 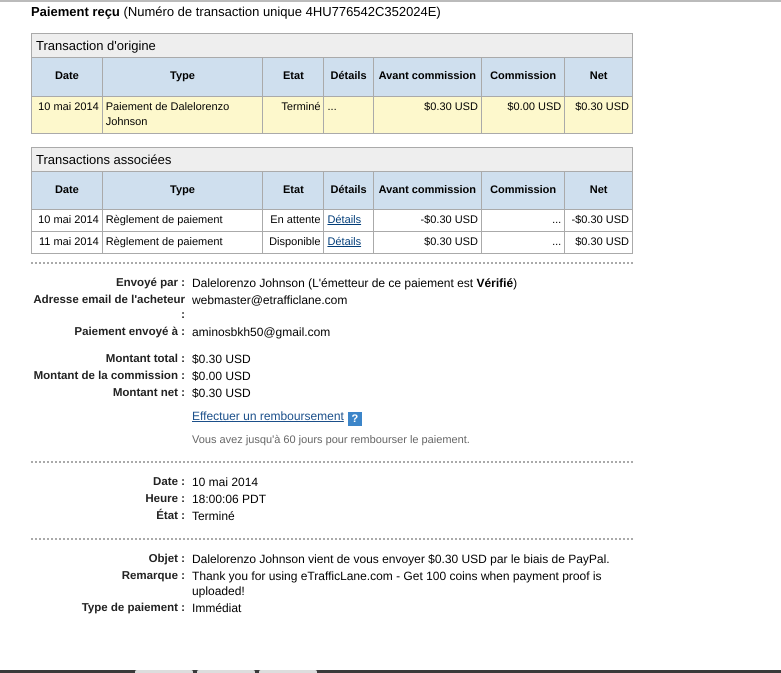 What do you see at coordinates (355, 419) in the screenshot?
I see `help-icon: ?` at bounding box center [355, 419].